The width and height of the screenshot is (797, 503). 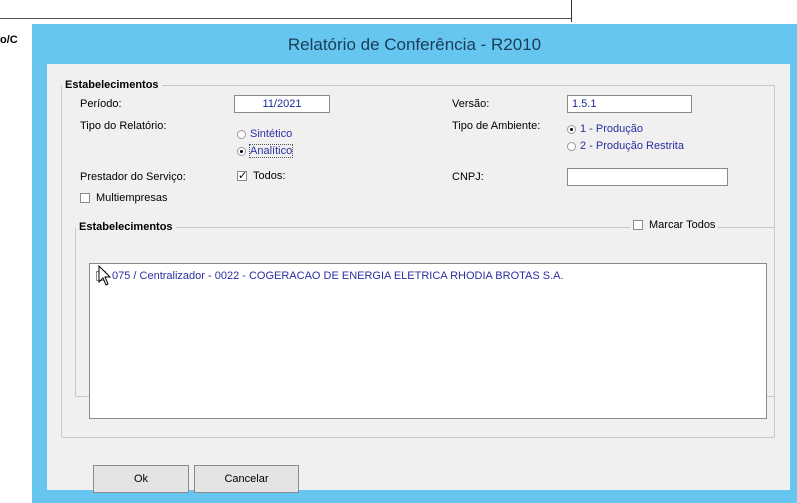 I want to click on radio-producao: 1 - Produção, so click(x=605, y=129).